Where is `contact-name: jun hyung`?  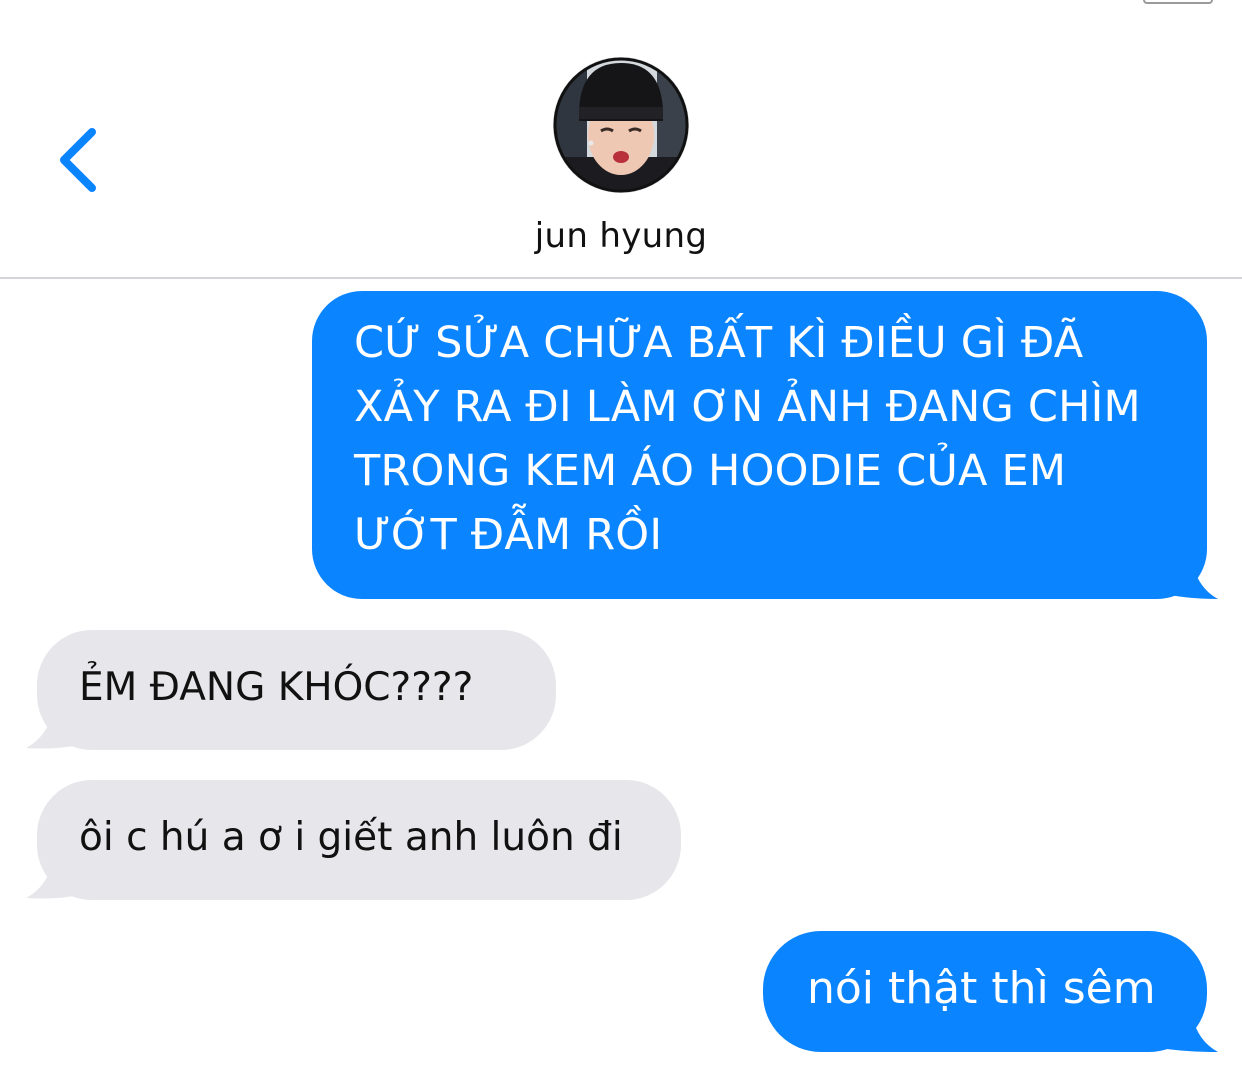
contact-name: jun hyung is located at coordinates (621, 236).